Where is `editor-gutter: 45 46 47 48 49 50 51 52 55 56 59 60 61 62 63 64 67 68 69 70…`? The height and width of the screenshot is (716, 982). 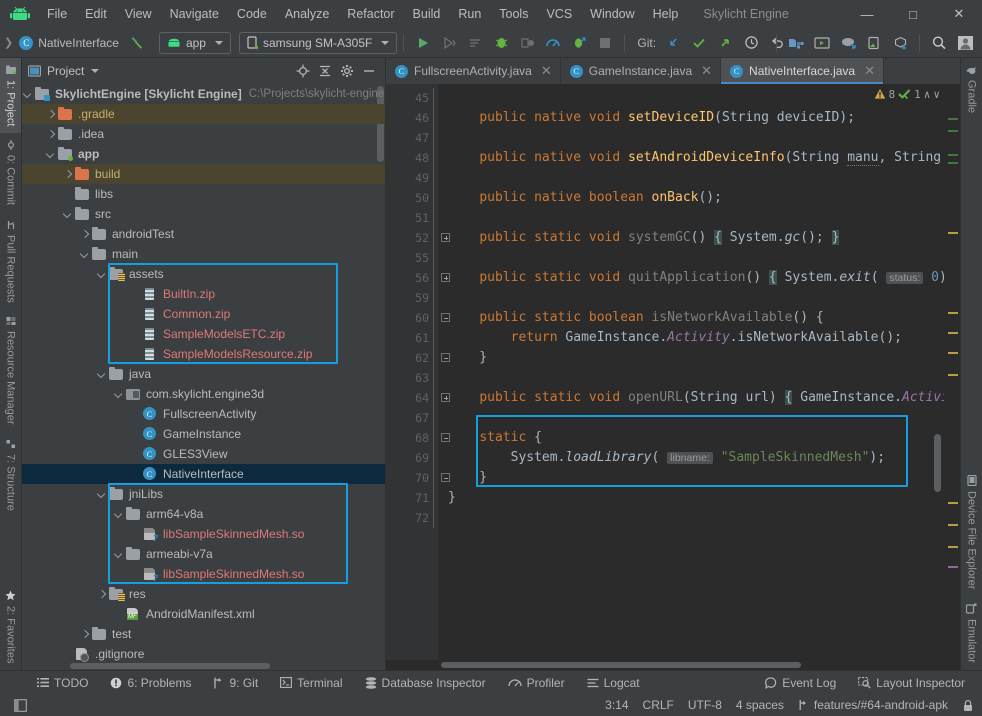 editor-gutter: 45 46 47 48 49 50 51 52 55 56 59 60 61 62 63 64 67 68 69 70… is located at coordinates (418, 372).